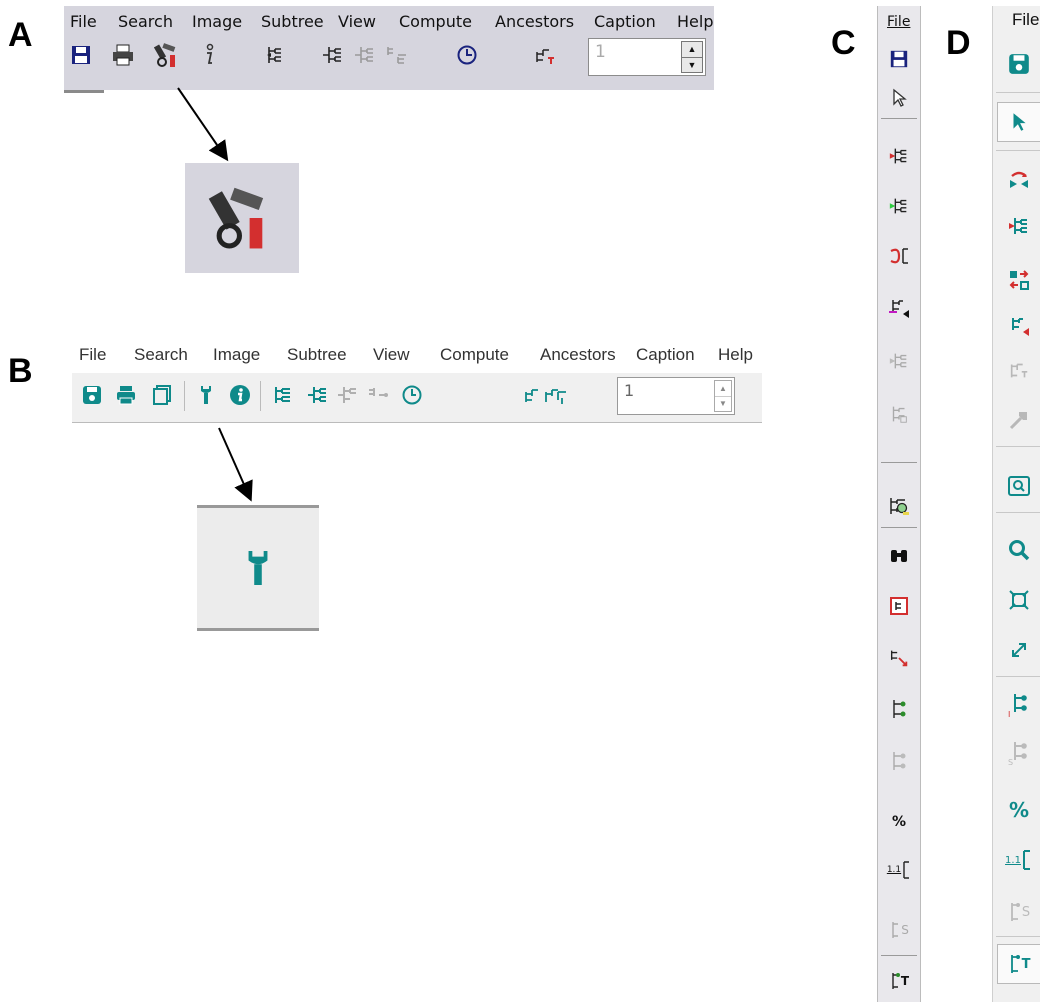 This screenshot has width=1040, height=1005. What do you see at coordinates (236, 355) in the screenshot?
I see `menu-b-image: Image` at bounding box center [236, 355].